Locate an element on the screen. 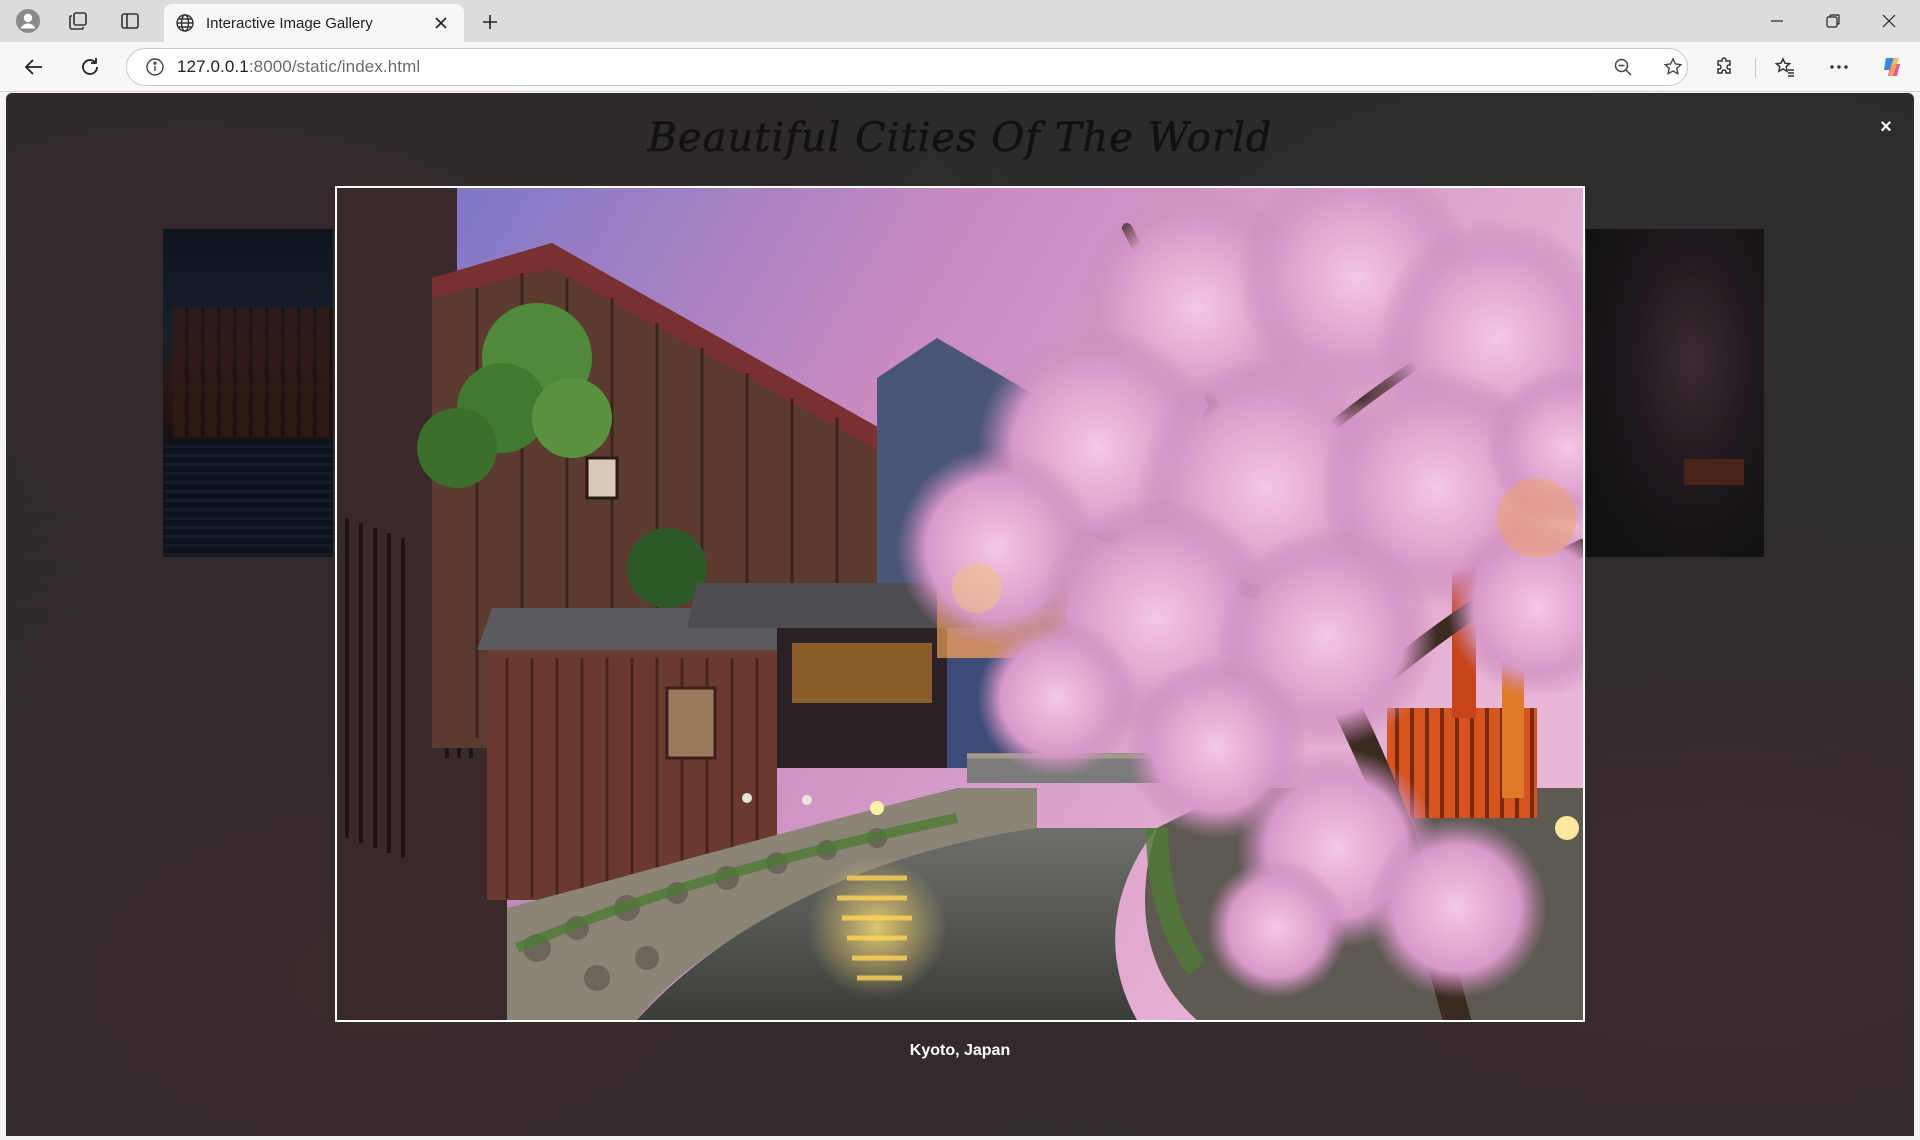 Image resolution: width=1920 pixels, height=1140 pixels. profile-icon is located at coordinates (28, 21).